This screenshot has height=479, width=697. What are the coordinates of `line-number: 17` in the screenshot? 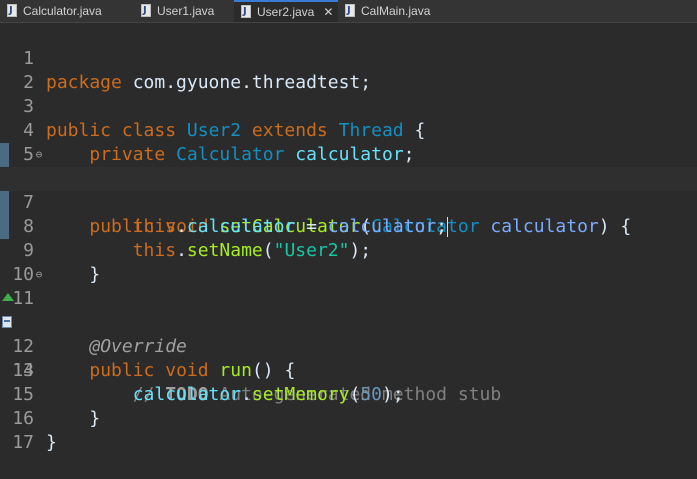 It's located at (23, 442).